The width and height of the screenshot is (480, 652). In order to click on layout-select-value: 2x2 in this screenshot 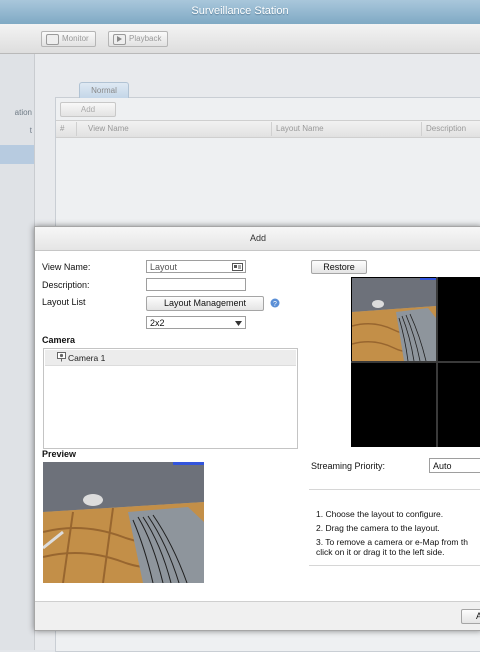, I will do `click(157, 323)`.